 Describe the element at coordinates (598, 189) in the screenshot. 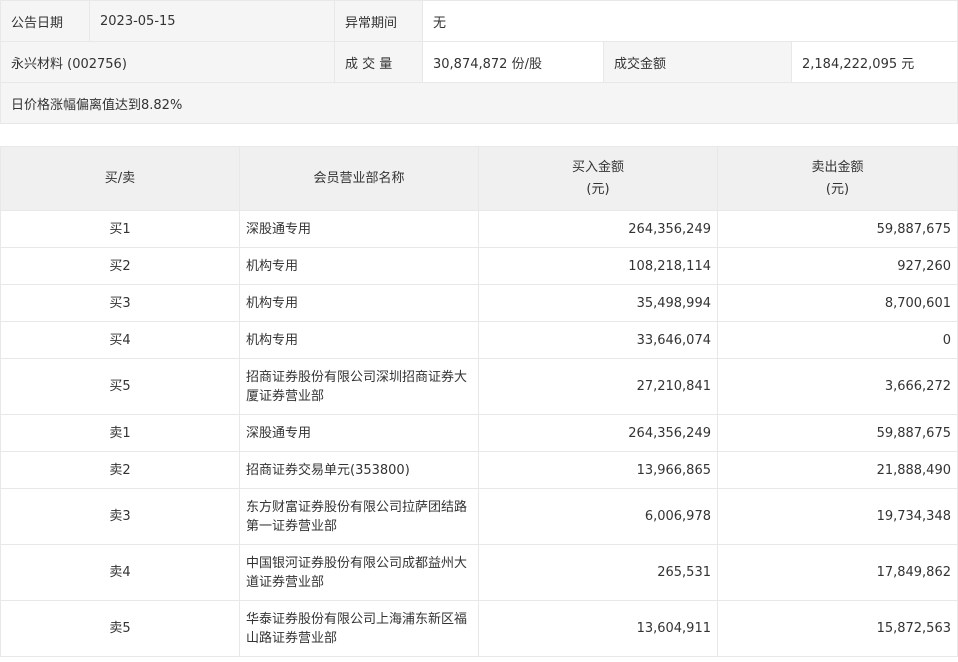

I see `col-buy-amount-unit: (元)` at that location.